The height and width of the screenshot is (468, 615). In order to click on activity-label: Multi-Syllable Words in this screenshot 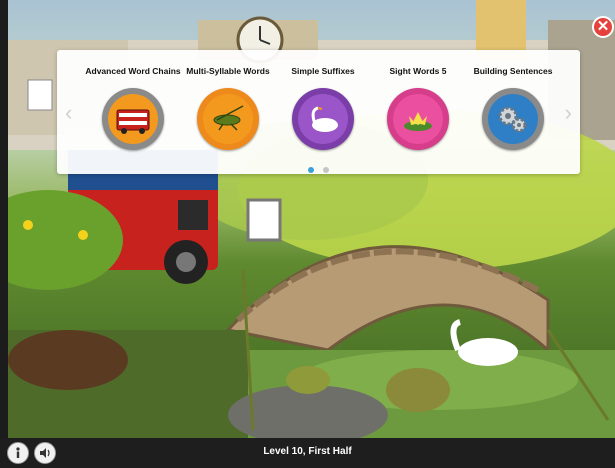, I will do `click(228, 71)`.